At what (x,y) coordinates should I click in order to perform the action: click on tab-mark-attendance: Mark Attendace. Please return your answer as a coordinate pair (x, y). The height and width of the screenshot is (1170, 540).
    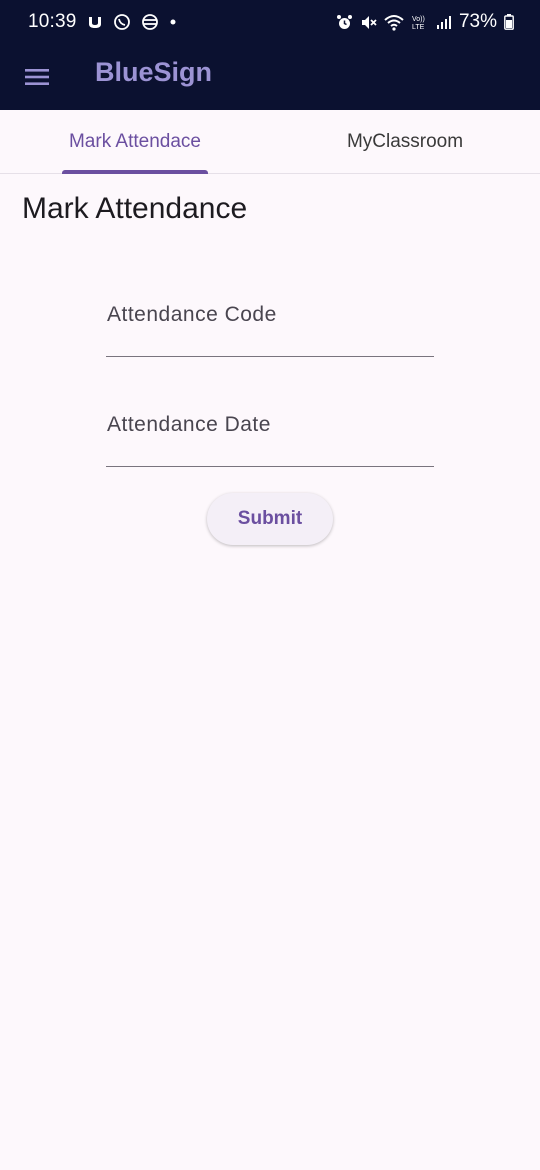
    Looking at the image, I should click on (135, 141).